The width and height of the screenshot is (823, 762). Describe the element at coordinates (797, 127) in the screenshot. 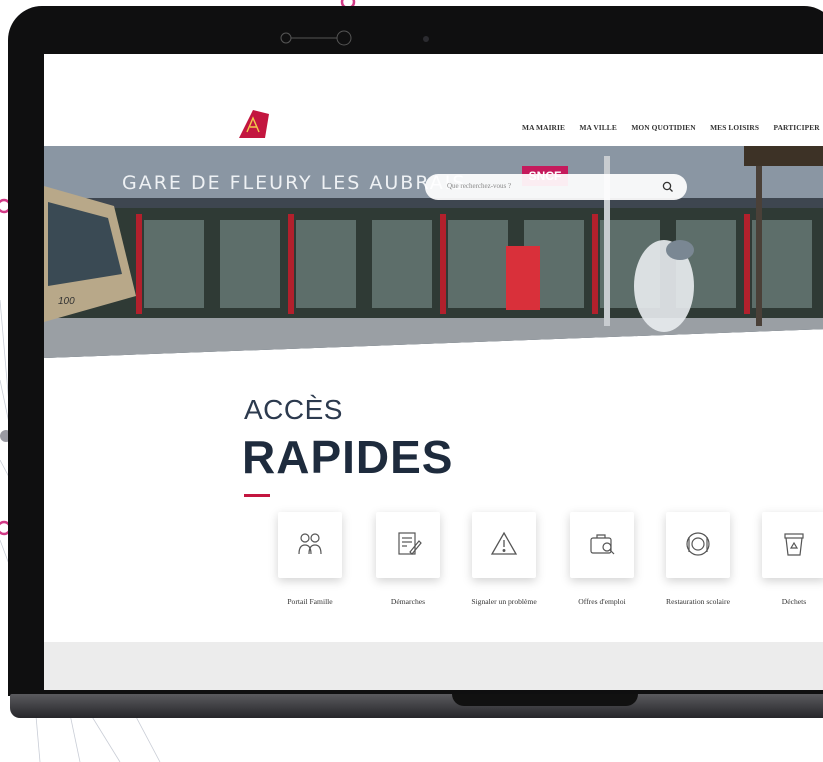

I see `nav-item-participer: PARTICIPER` at that location.